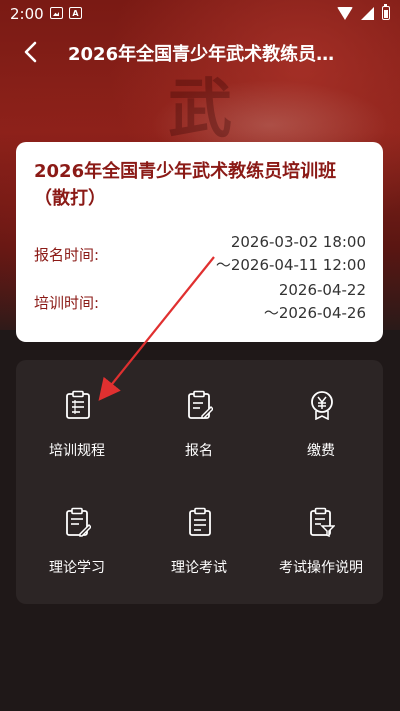 The width and height of the screenshot is (400, 711). I want to click on status-time: 2:00, so click(27, 14).